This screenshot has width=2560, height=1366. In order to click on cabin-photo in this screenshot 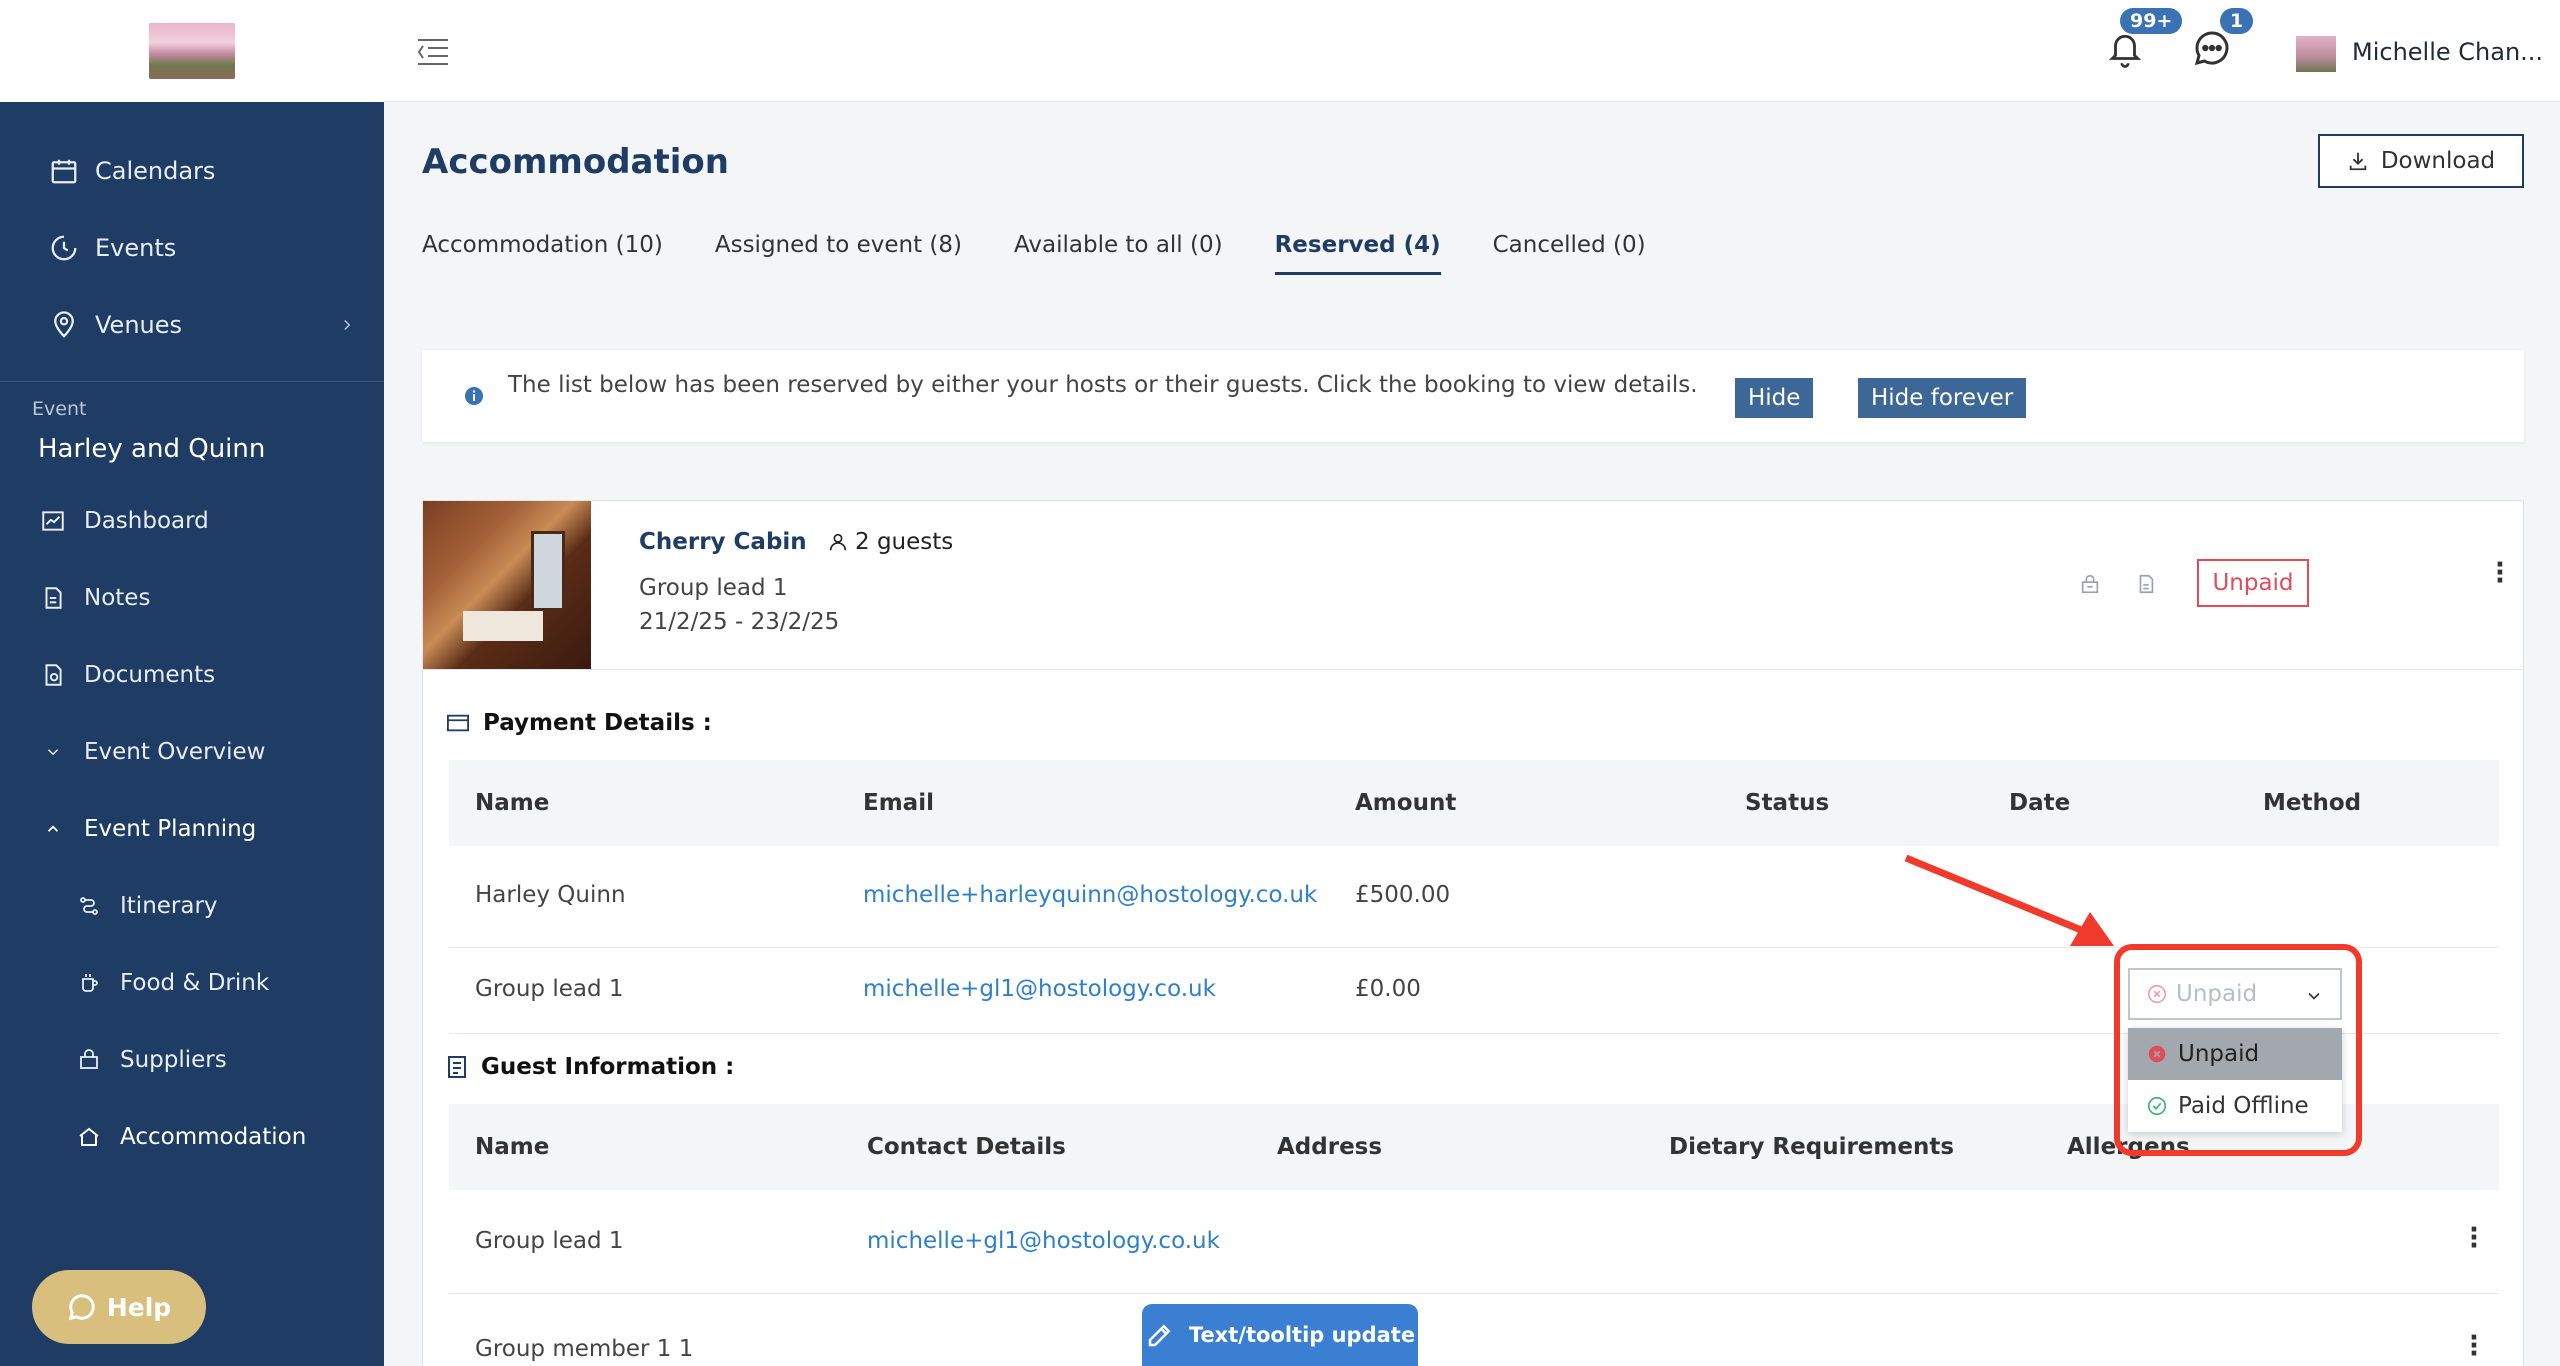, I will do `click(507, 585)`.